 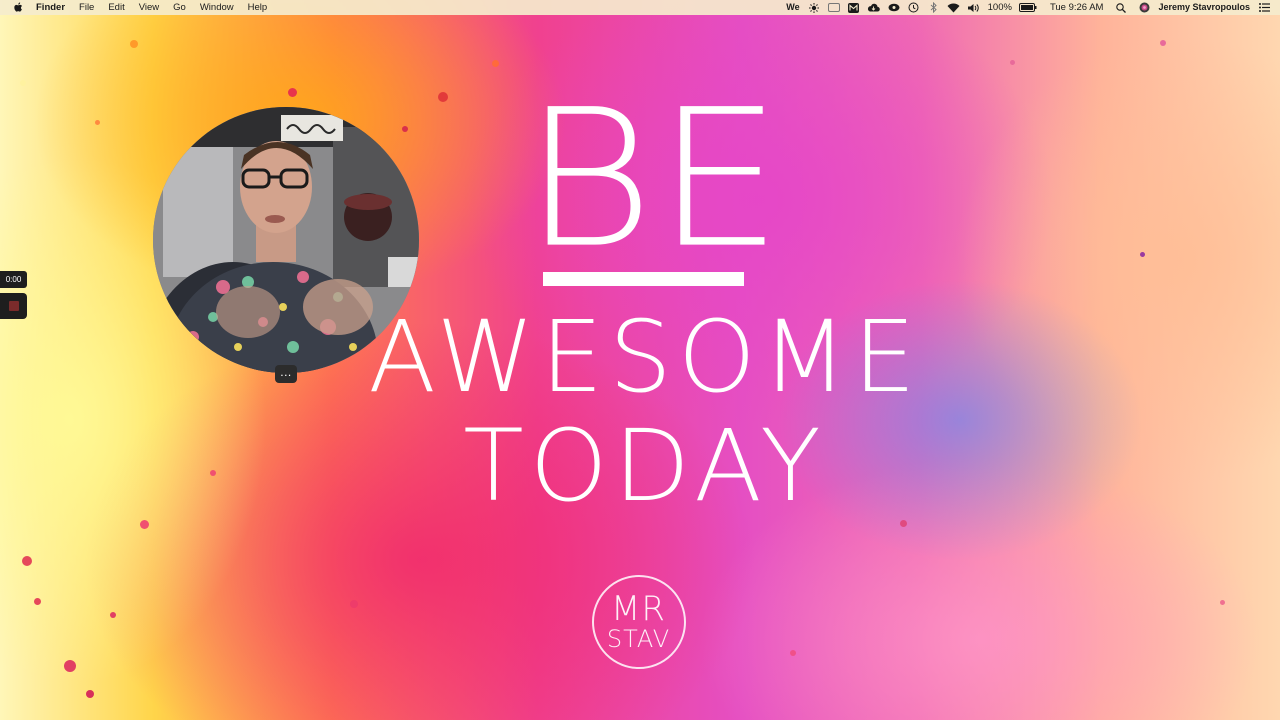 I want to click on siri-icon, so click(x=1144, y=7).